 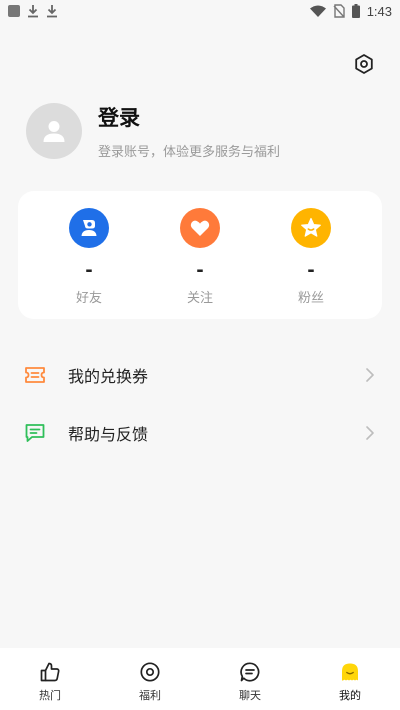 What do you see at coordinates (14, 11) in the screenshot?
I see `app-icon` at bounding box center [14, 11].